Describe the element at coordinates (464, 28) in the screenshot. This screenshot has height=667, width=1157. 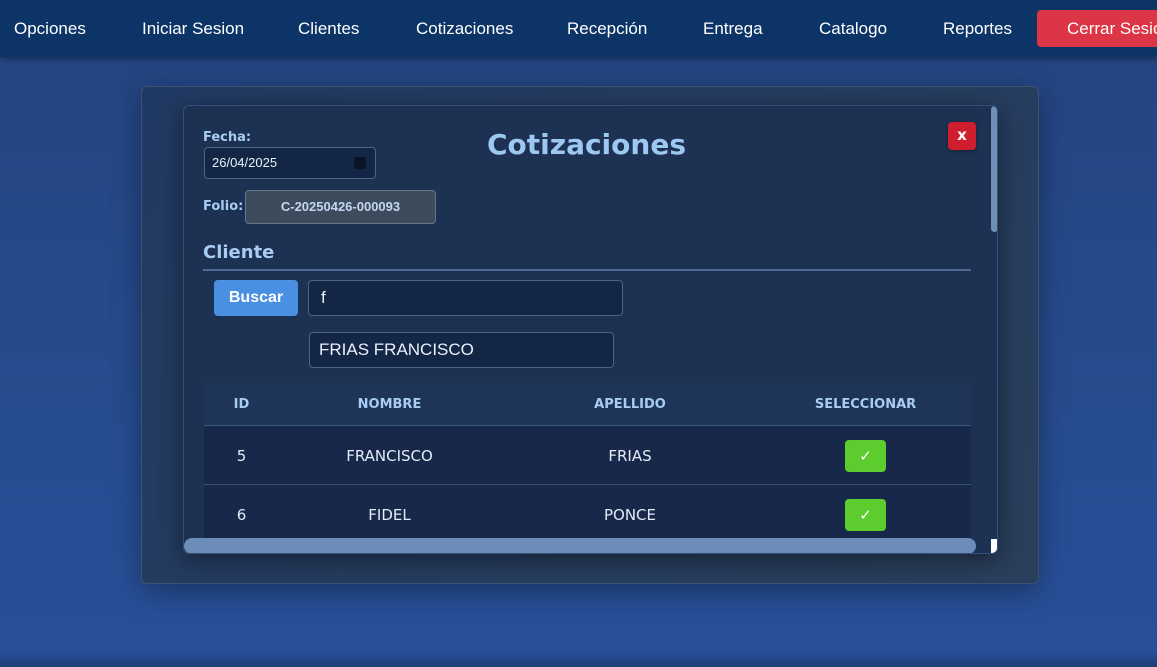
I see `nav-item-cotizaciones: Cotizaciones` at that location.